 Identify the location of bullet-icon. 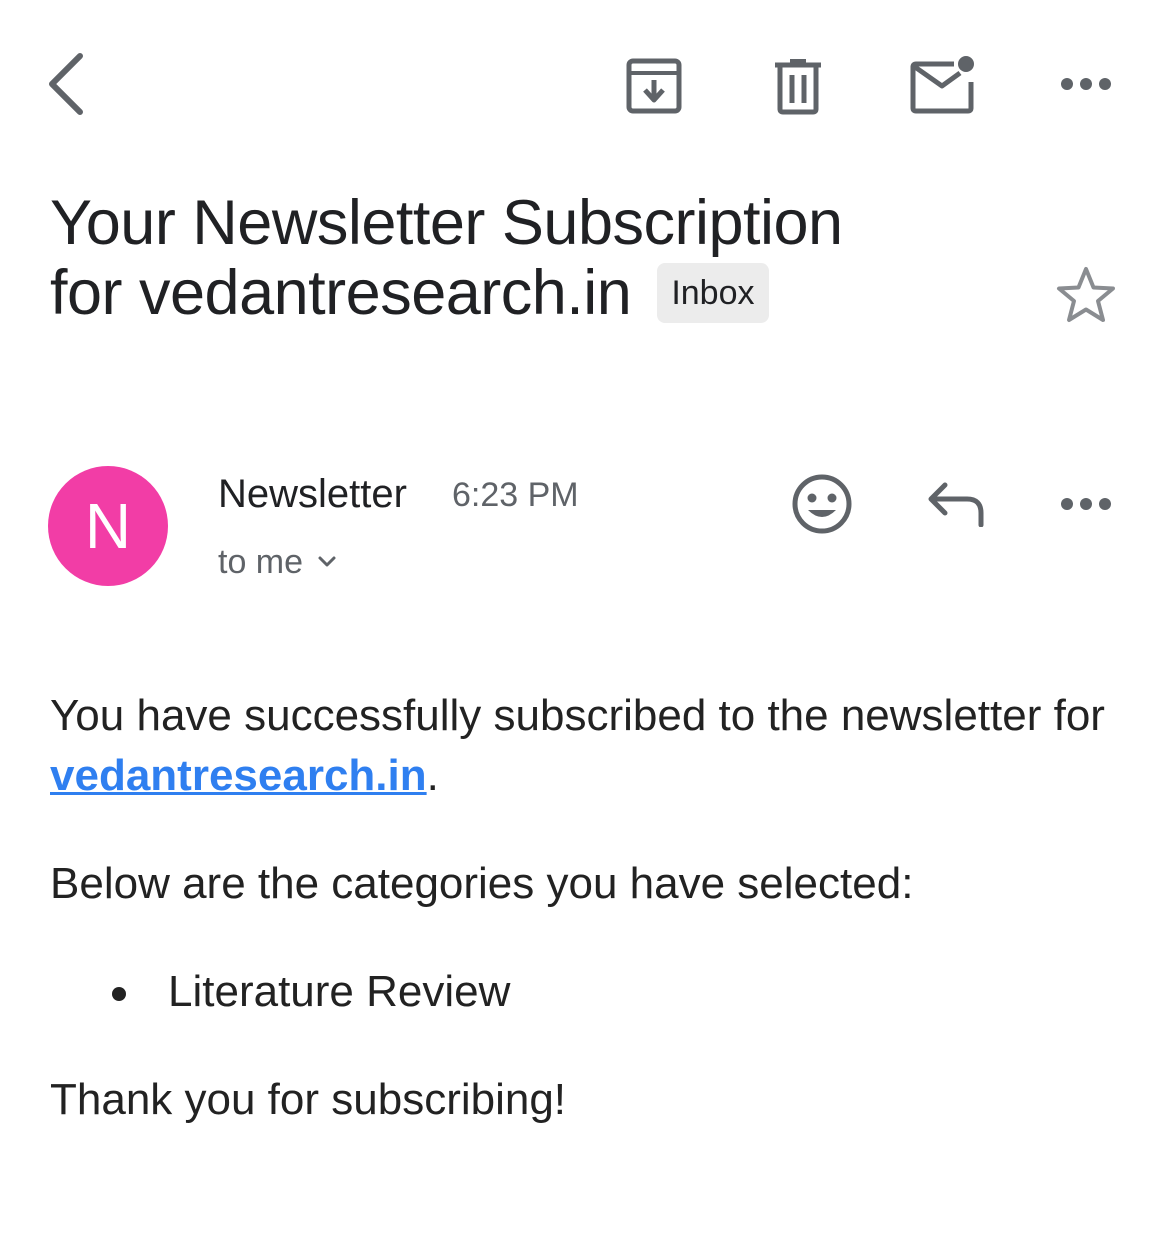
(119, 994).